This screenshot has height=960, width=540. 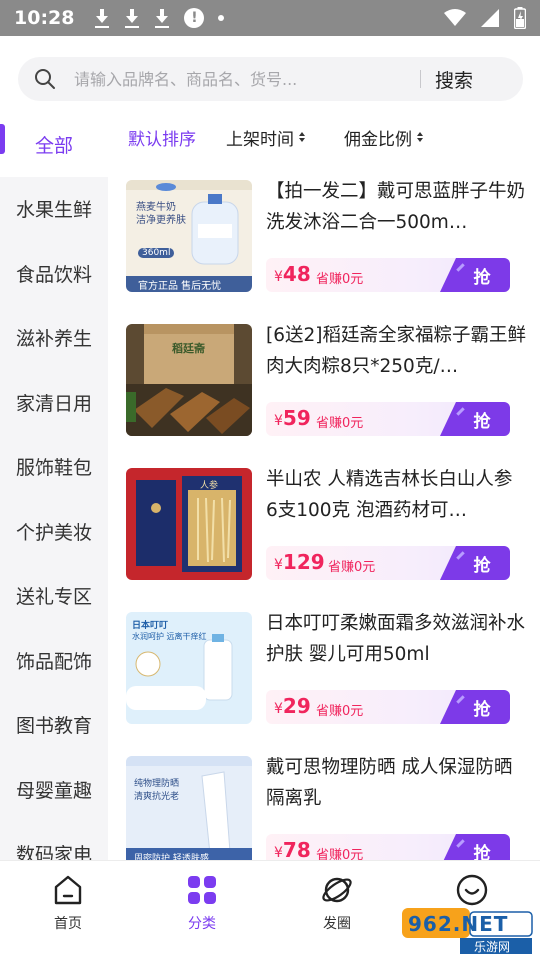 I want to click on grid-icon, so click(x=202, y=890).